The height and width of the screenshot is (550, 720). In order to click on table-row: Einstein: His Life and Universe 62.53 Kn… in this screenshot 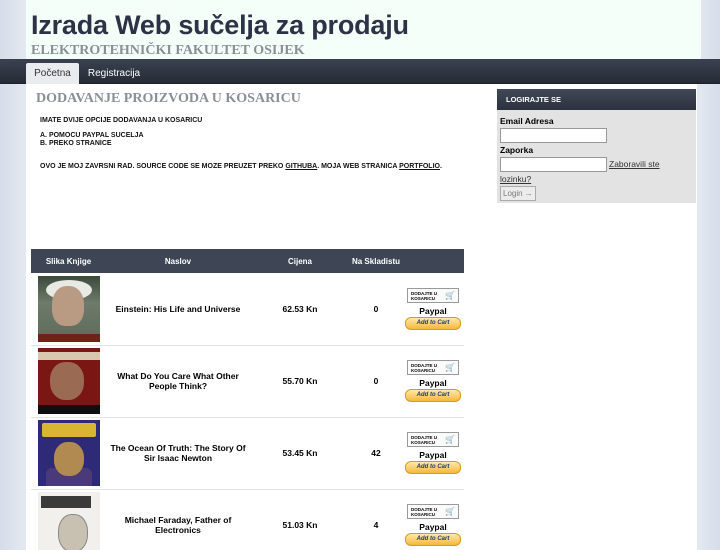, I will do `click(247, 309)`.